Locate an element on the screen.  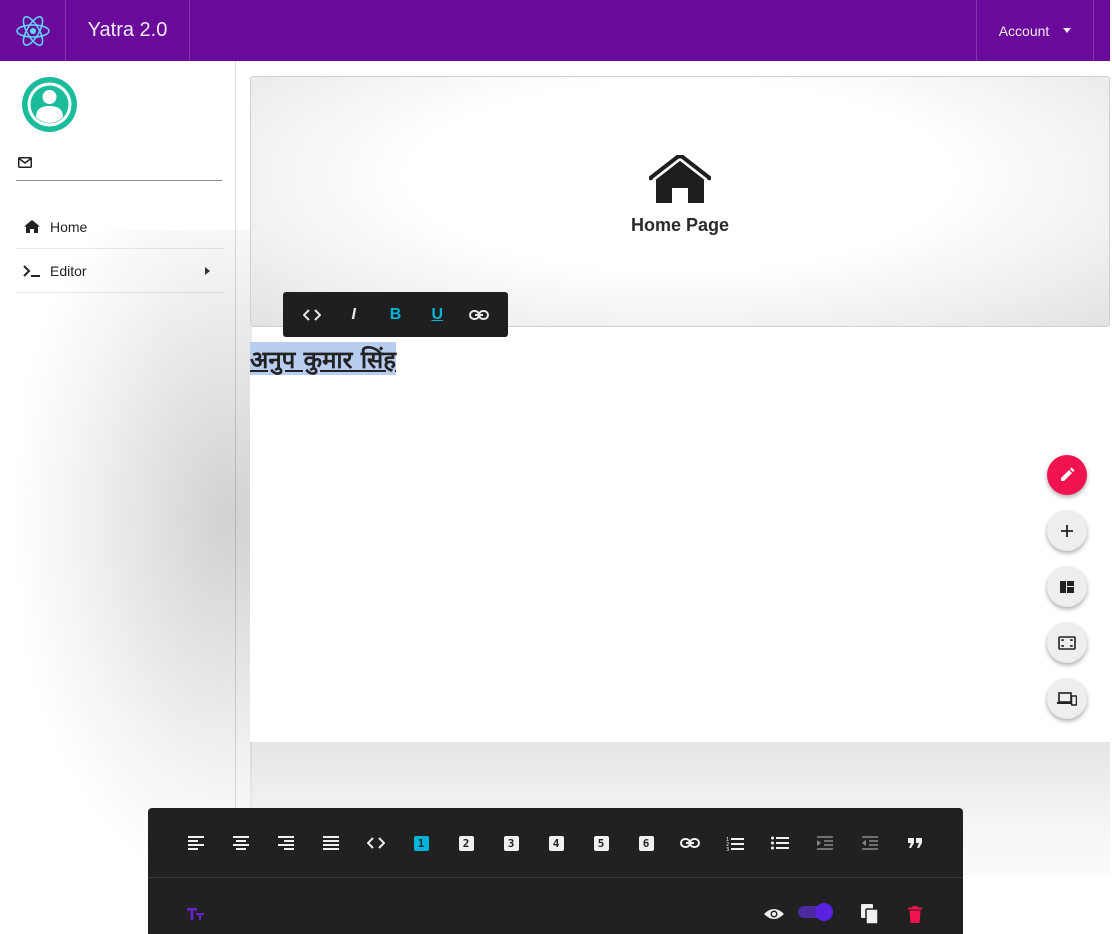
align-left-button is located at coordinates (196, 843).